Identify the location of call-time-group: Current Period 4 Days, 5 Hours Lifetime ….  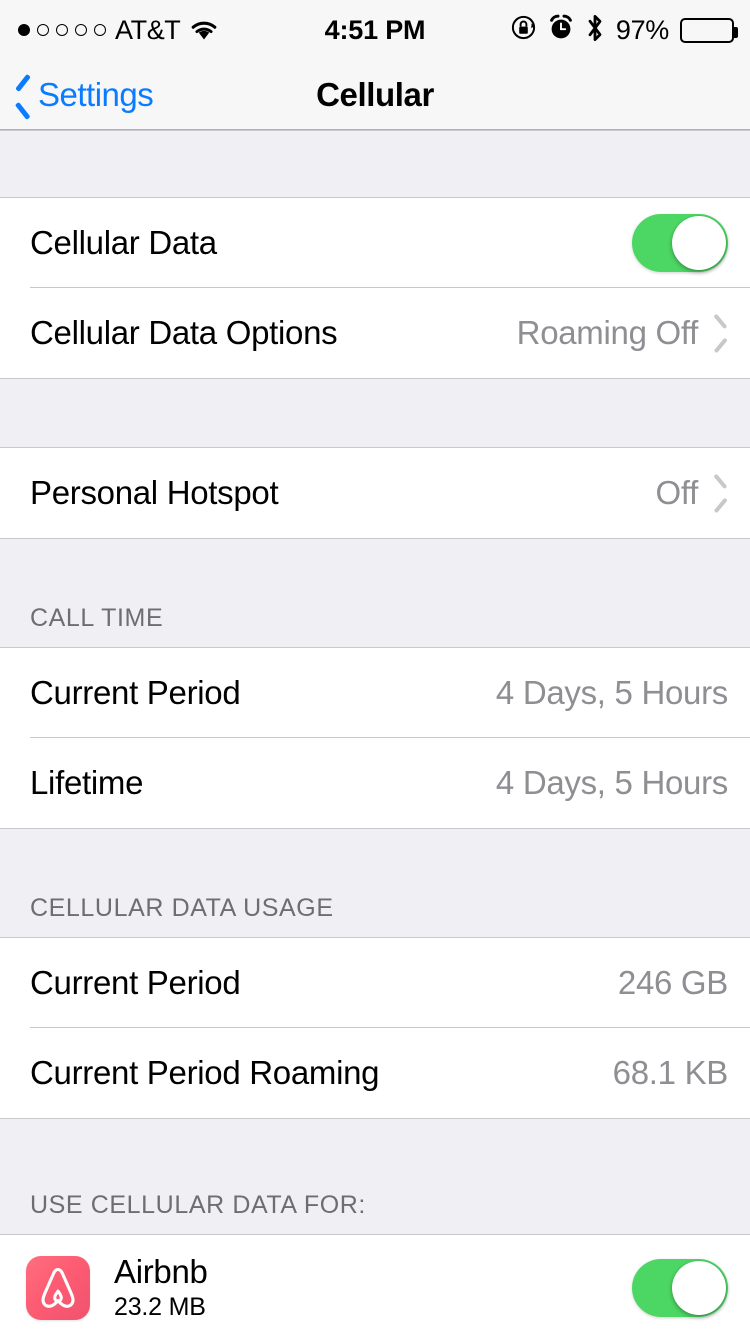
(375, 738).